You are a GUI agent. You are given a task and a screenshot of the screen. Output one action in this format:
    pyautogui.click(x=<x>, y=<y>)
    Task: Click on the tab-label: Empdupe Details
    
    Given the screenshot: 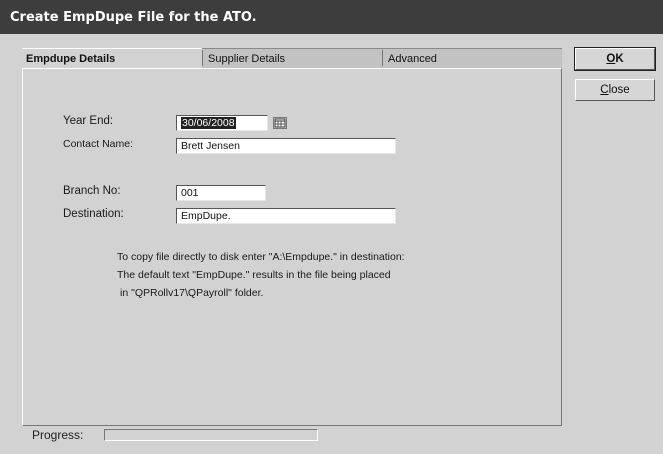 What is the action you would take?
    pyautogui.click(x=71, y=59)
    